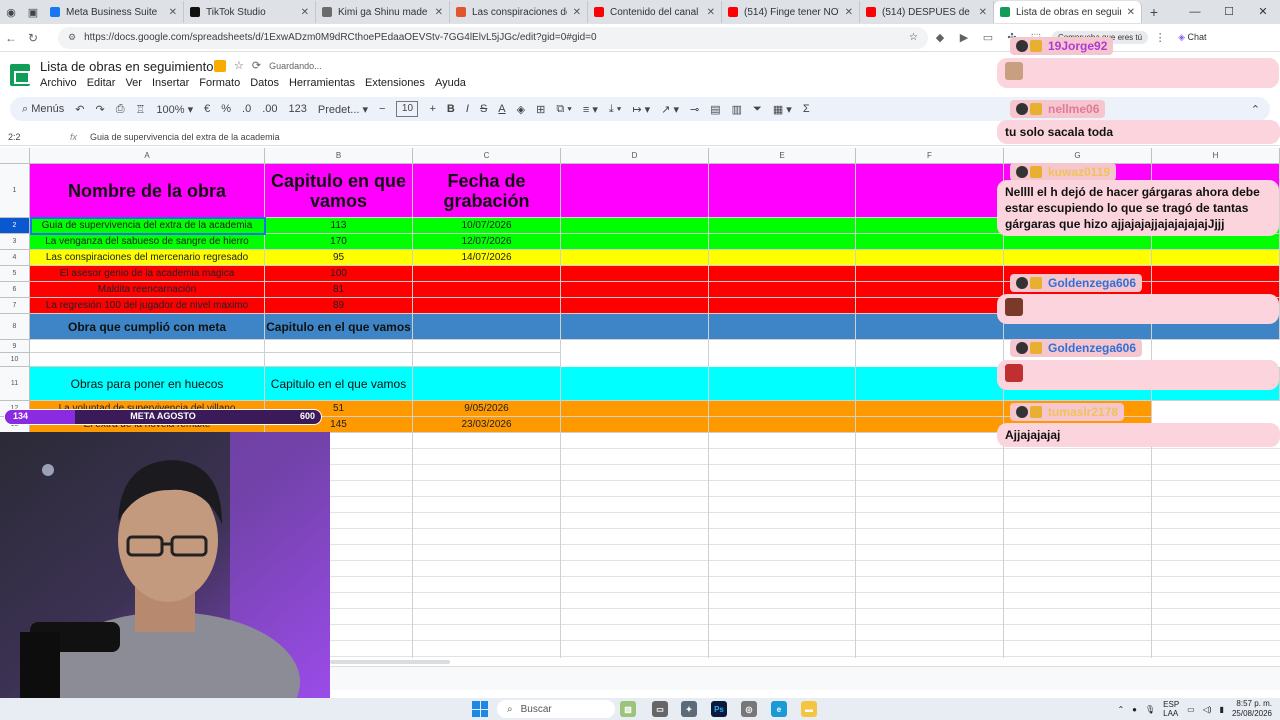  What do you see at coordinates (15, 156) in the screenshot?
I see `select-all-corner` at bounding box center [15, 156].